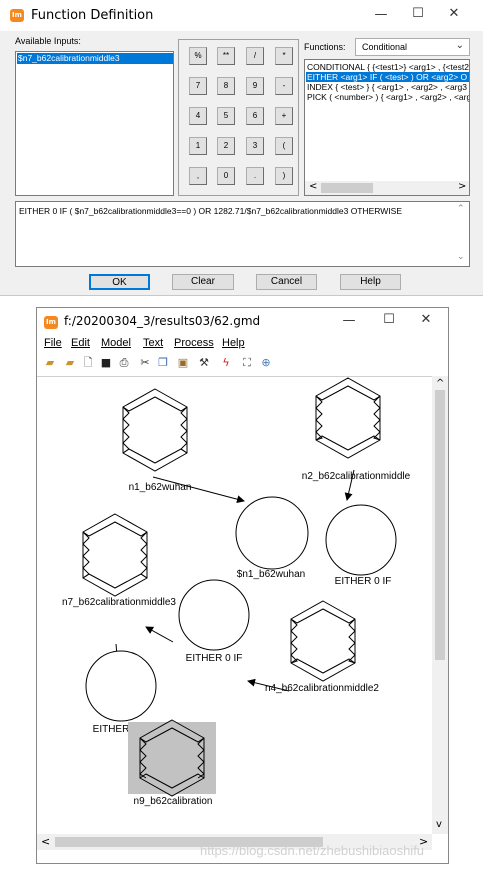 Image resolution: width=483 pixels, height=871 pixels. What do you see at coordinates (121, 686) in the screenshot?
I see `function-node-e3` at bounding box center [121, 686].